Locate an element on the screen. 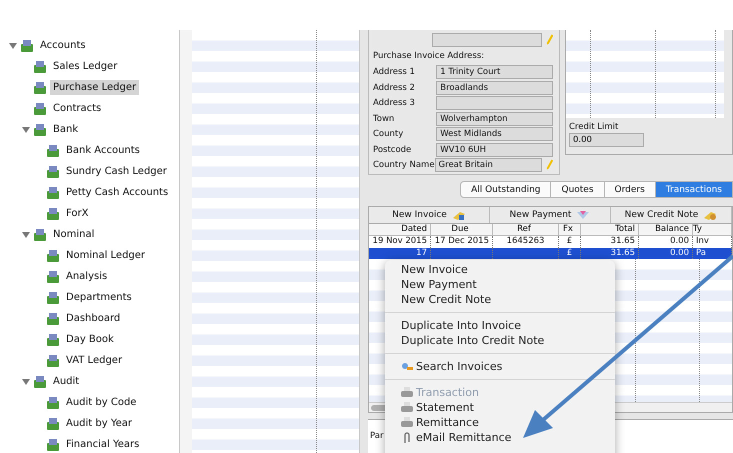 The width and height of the screenshot is (733, 453). tab: All Outstanding is located at coordinates (506, 189).